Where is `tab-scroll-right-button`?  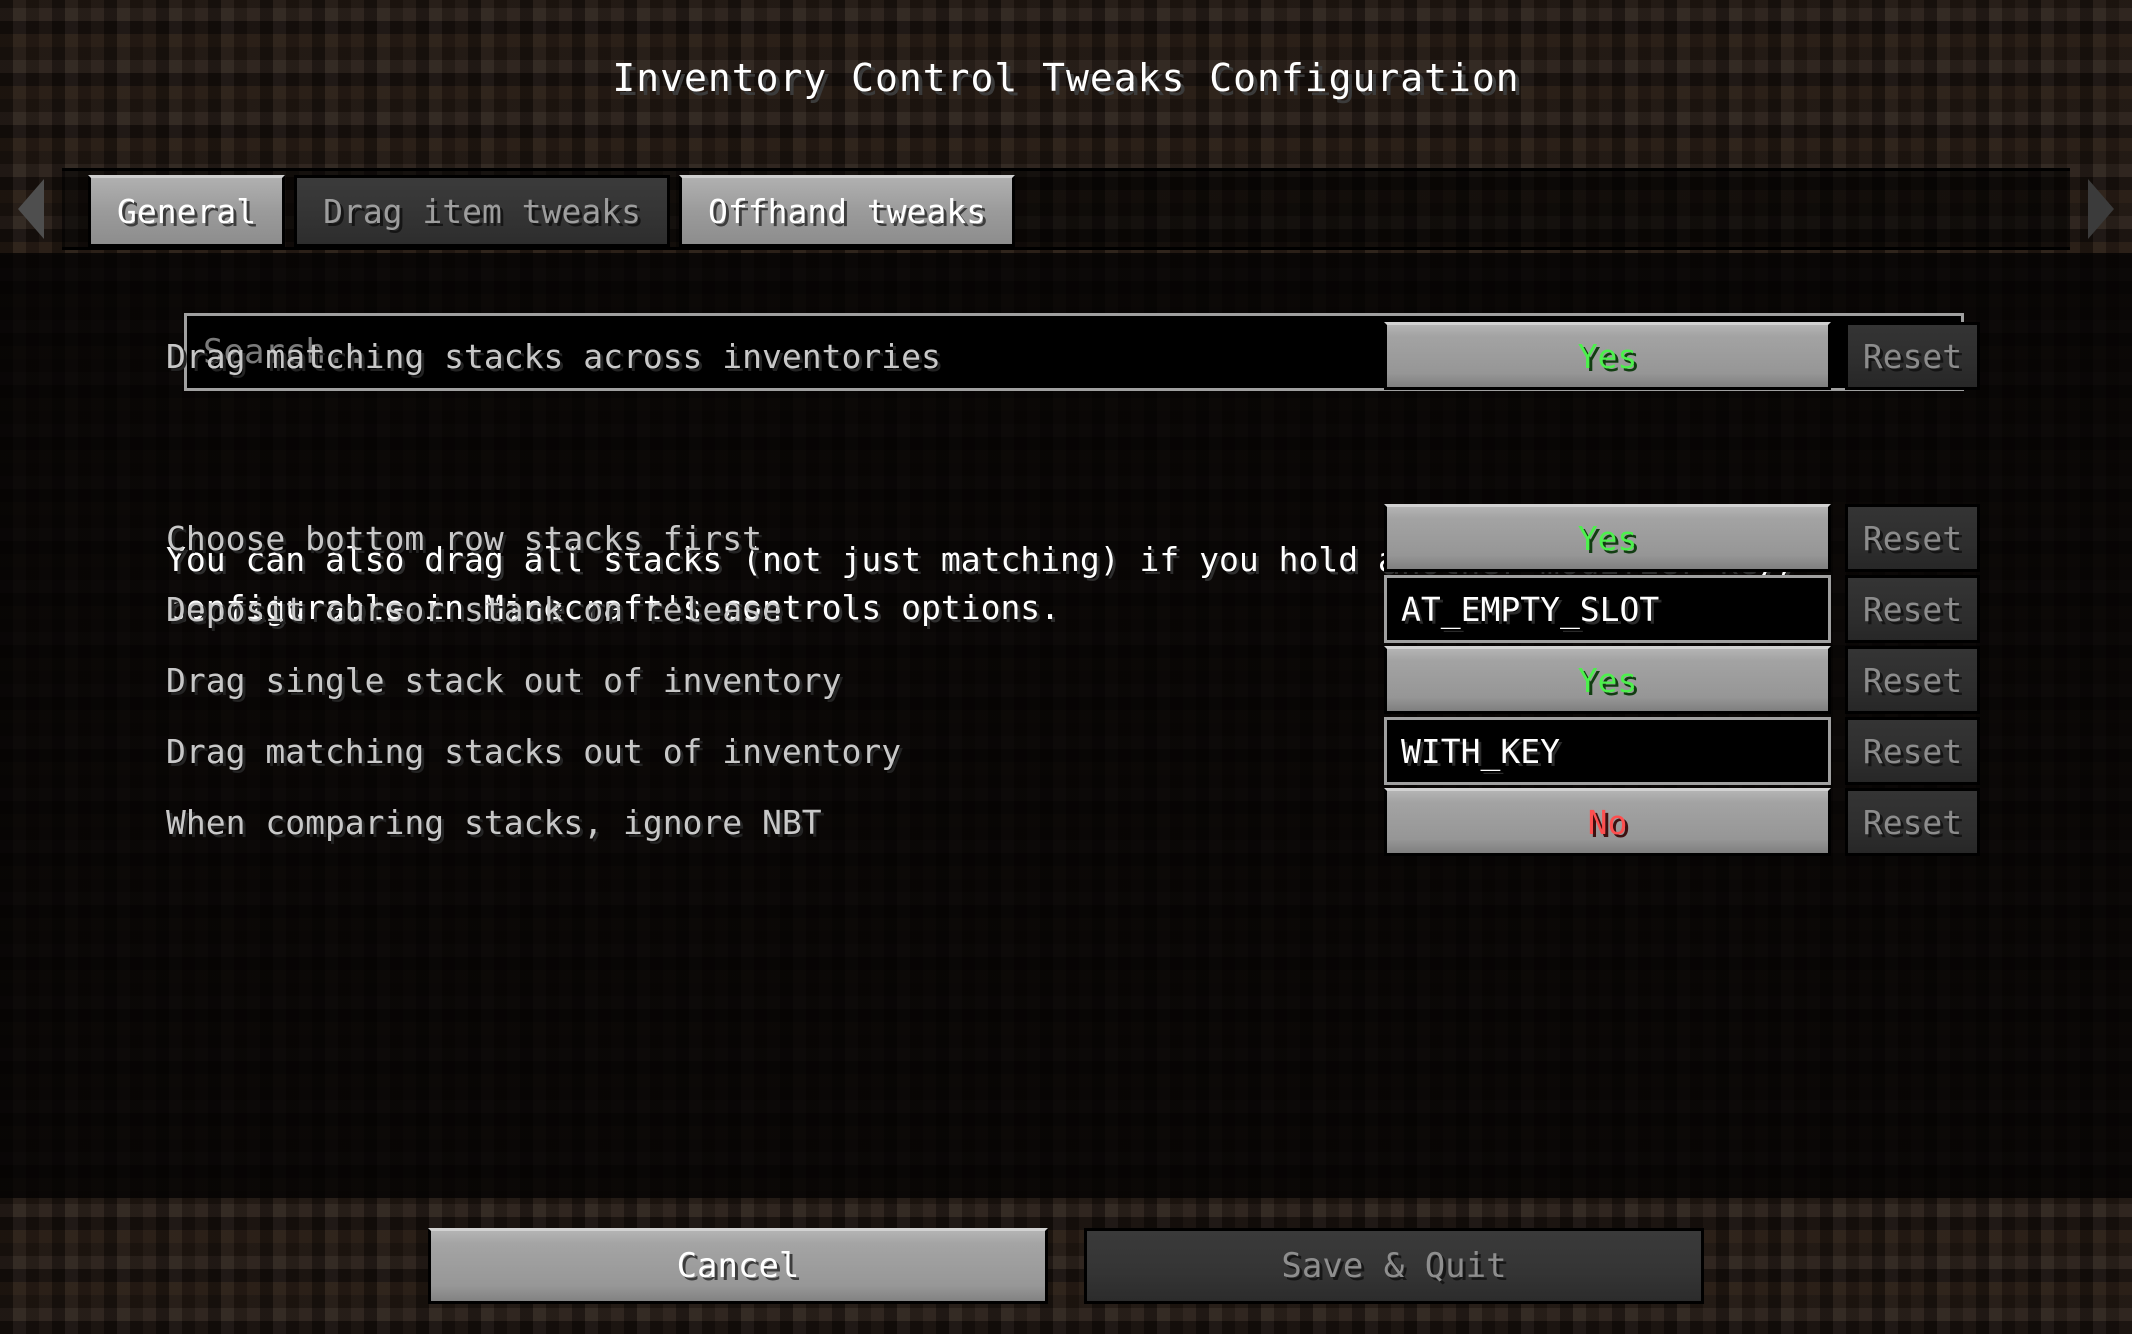
tab-scroll-right-button is located at coordinates (2101, 209).